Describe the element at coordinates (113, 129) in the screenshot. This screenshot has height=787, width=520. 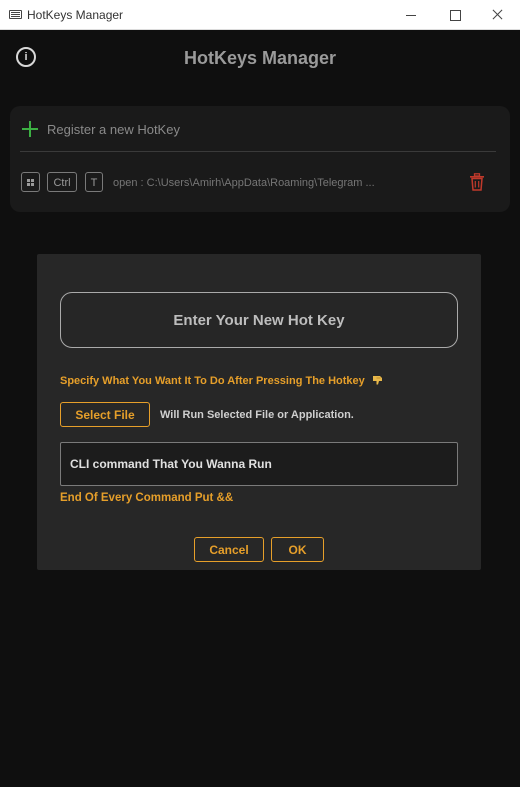
I see `register-hotkey-label: Register a new HotKey` at that location.